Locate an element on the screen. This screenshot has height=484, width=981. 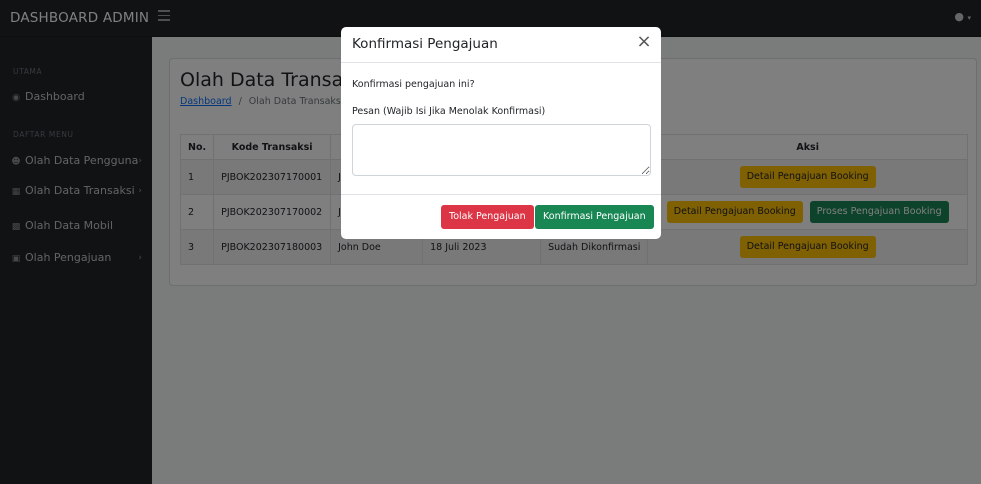
confirm-question: Konfirmasi pengajuan ini? is located at coordinates (413, 84).